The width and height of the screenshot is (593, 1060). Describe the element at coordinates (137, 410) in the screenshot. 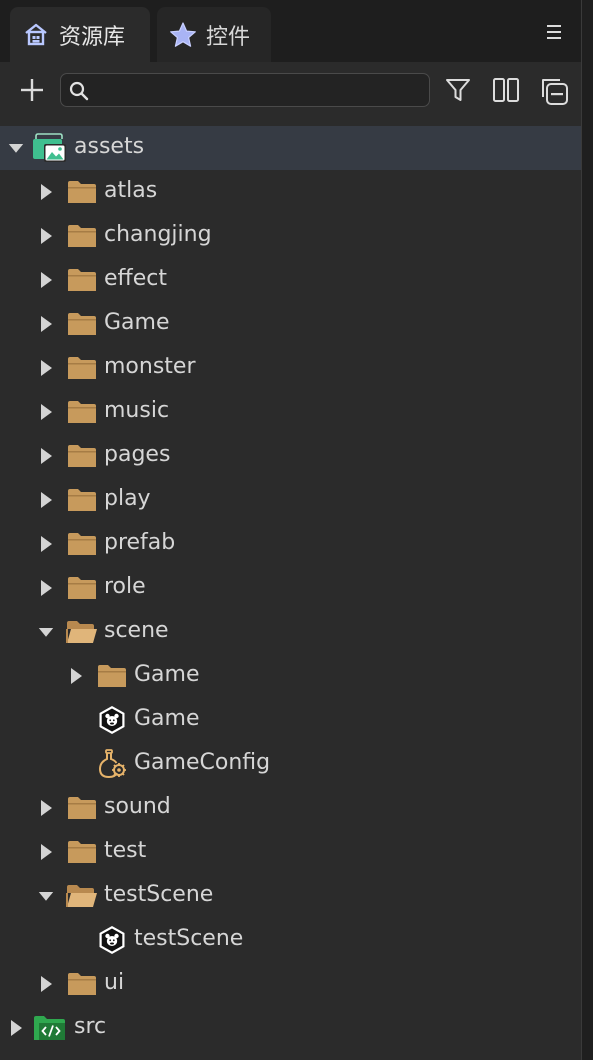

I see `tree-item-label: music` at that location.